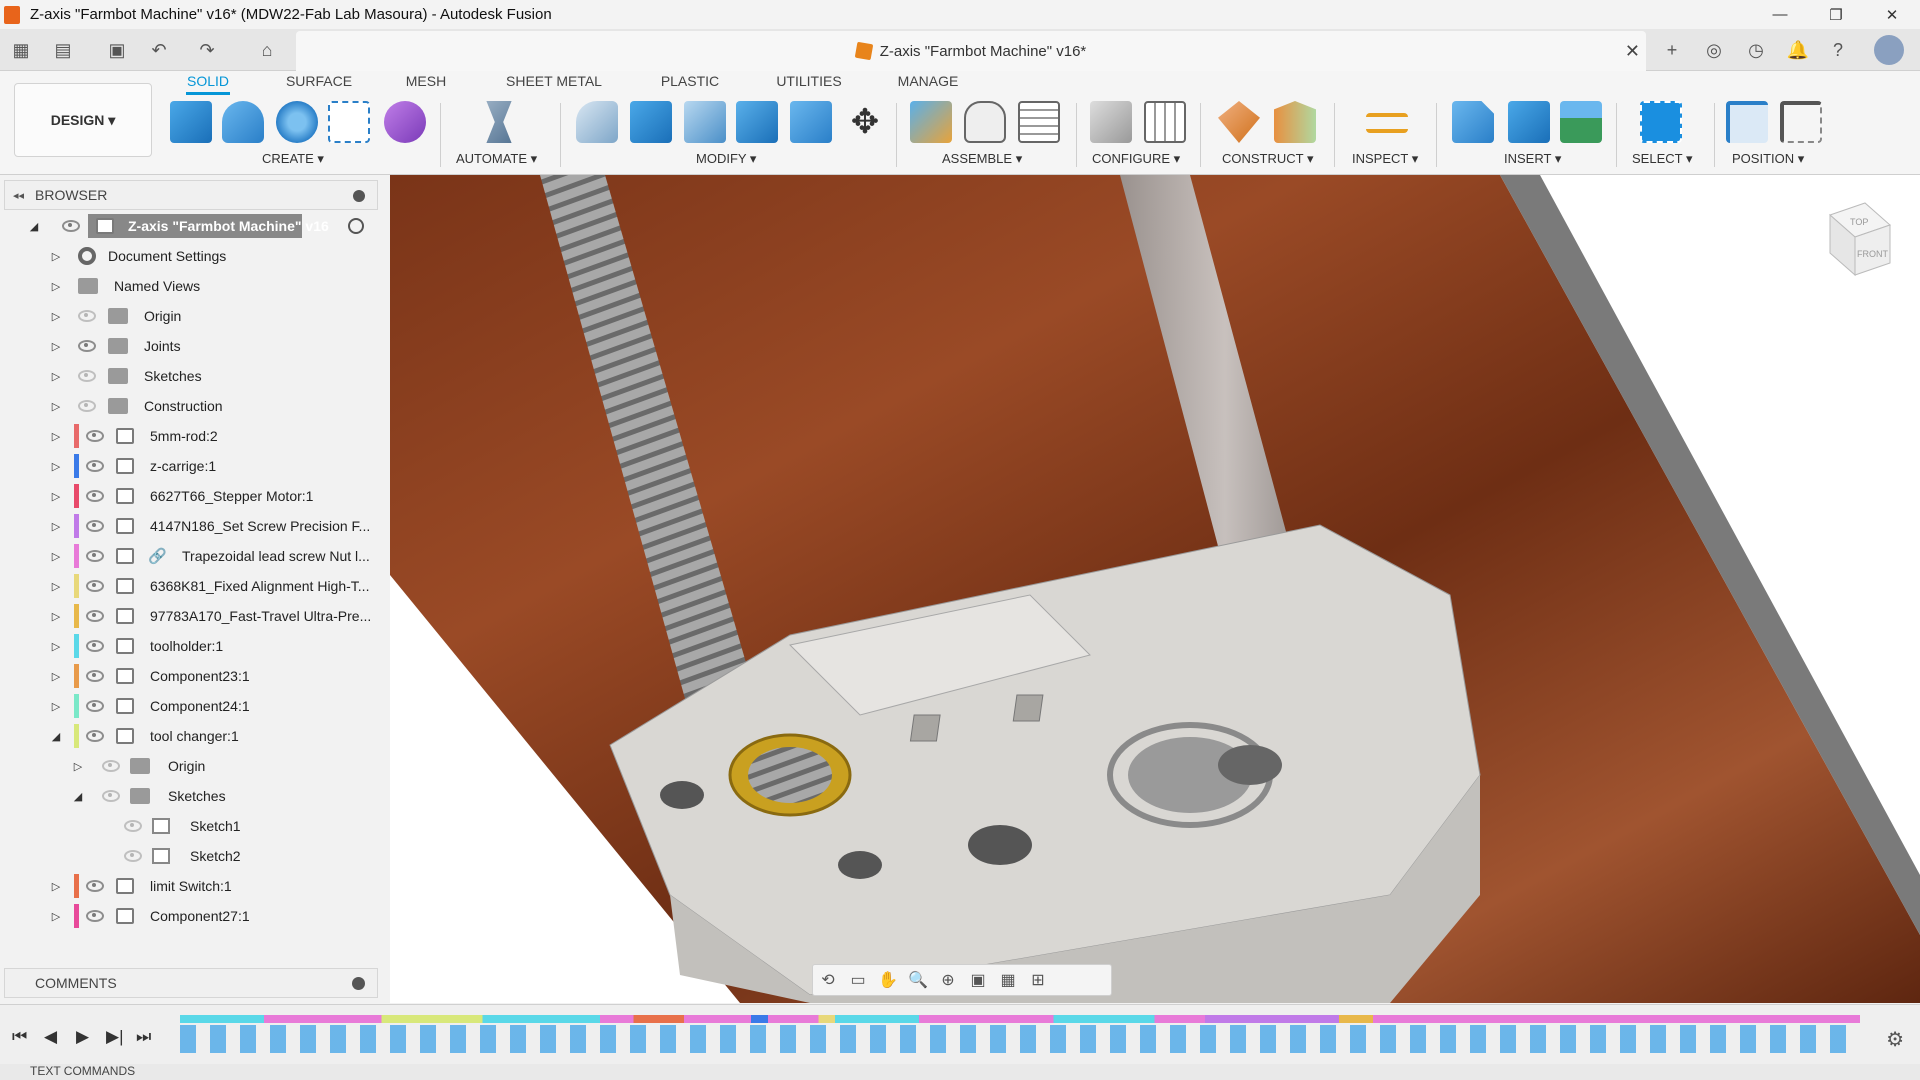 The width and height of the screenshot is (1920, 1080). What do you see at coordinates (1632, 51) in the screenshot?
I see `document-close-button: ✕` at bounding box center [1632, 51].